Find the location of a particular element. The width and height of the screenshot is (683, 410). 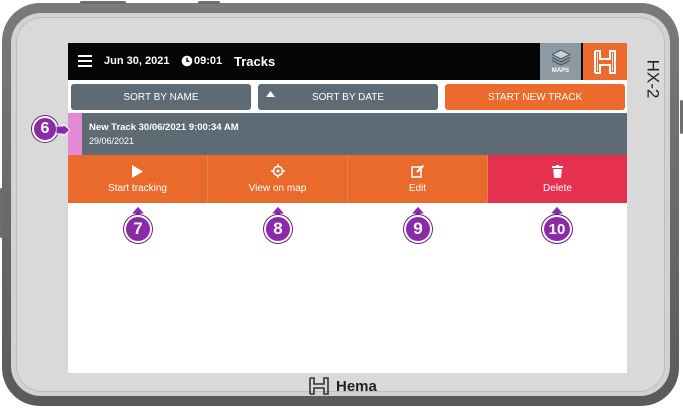

edit-label: Edit is located at coordinates (417, 188).